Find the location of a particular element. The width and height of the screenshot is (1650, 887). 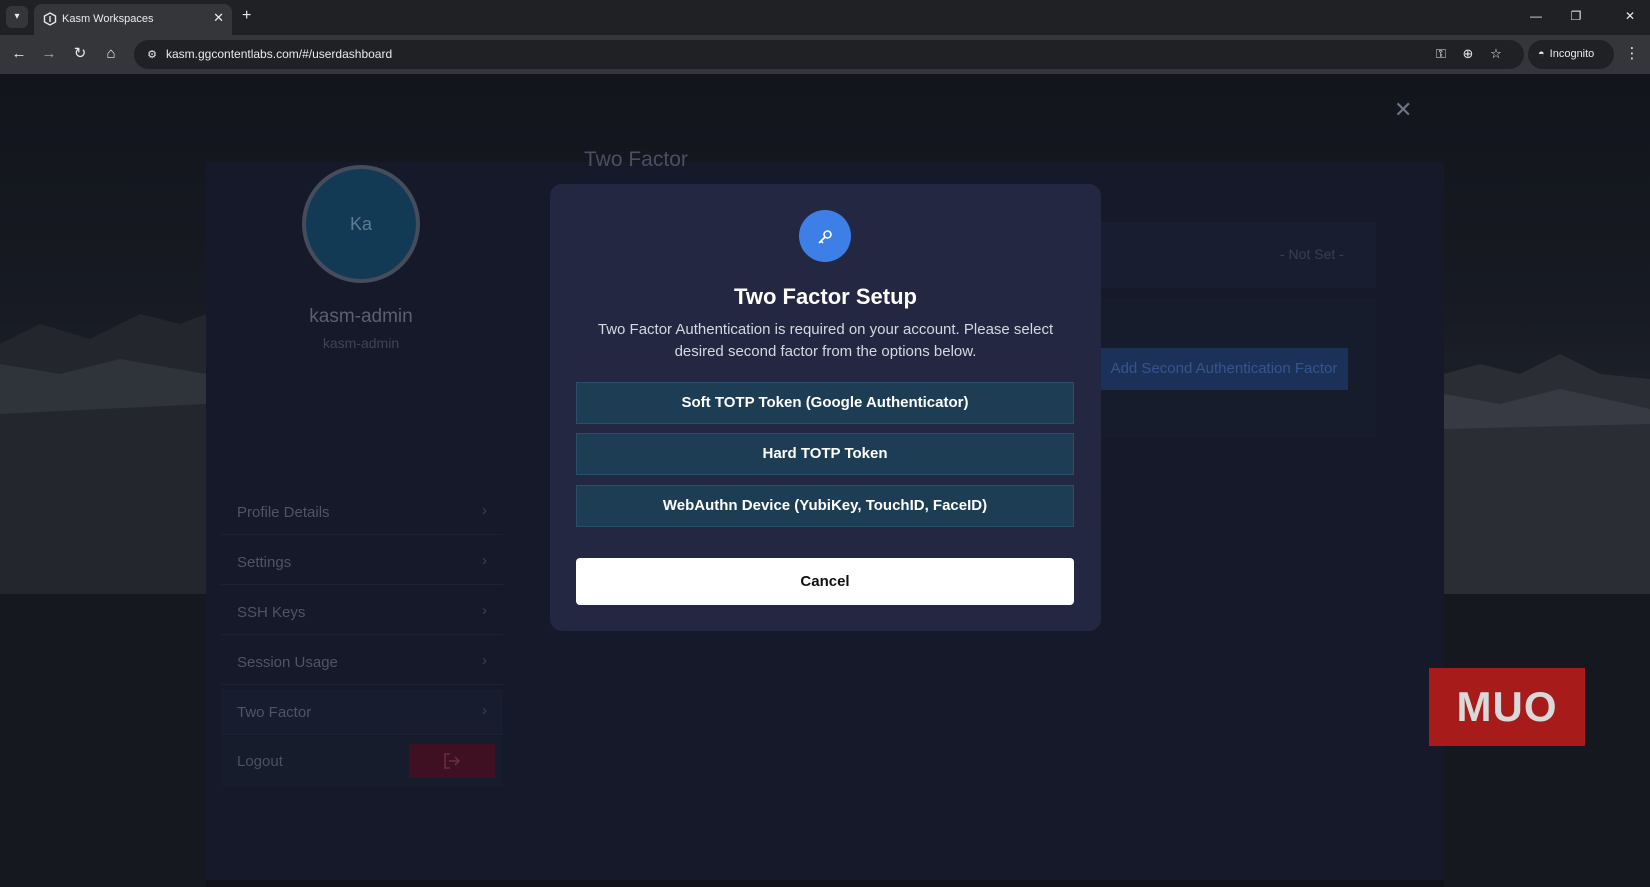

sidebar-item-label: Settings is located at coordinates (264, 562).